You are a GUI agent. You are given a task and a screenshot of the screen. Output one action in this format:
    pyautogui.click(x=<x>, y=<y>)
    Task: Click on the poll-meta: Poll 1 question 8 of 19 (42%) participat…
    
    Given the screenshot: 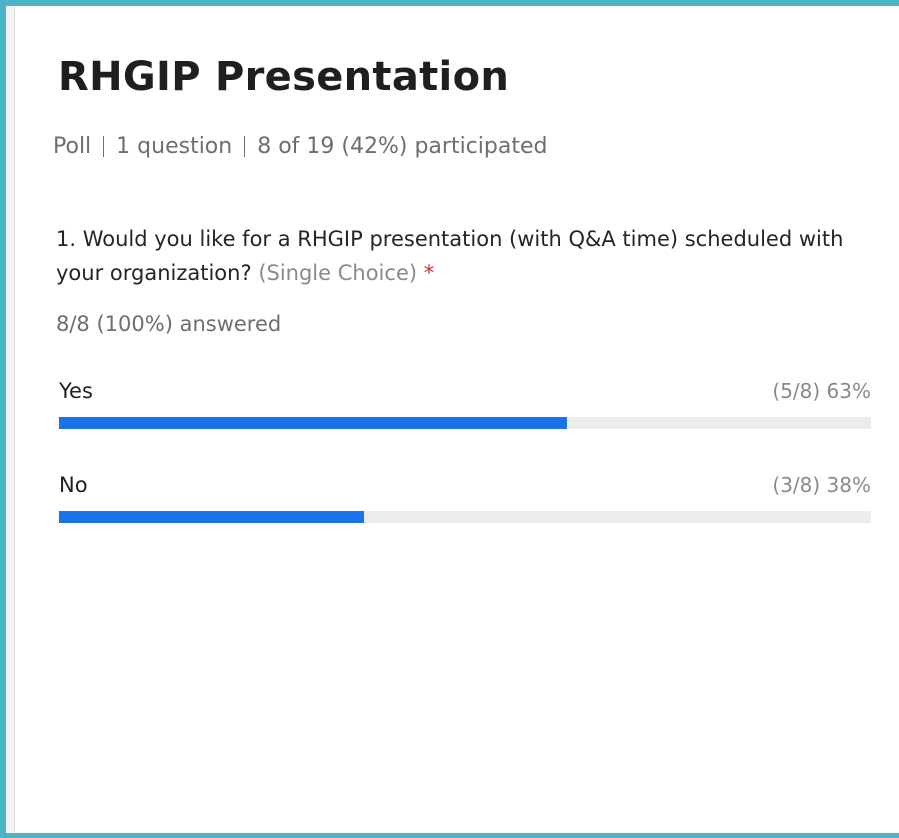 What is the action you would take?
    pyautogui.click(x=300, y=146)
    